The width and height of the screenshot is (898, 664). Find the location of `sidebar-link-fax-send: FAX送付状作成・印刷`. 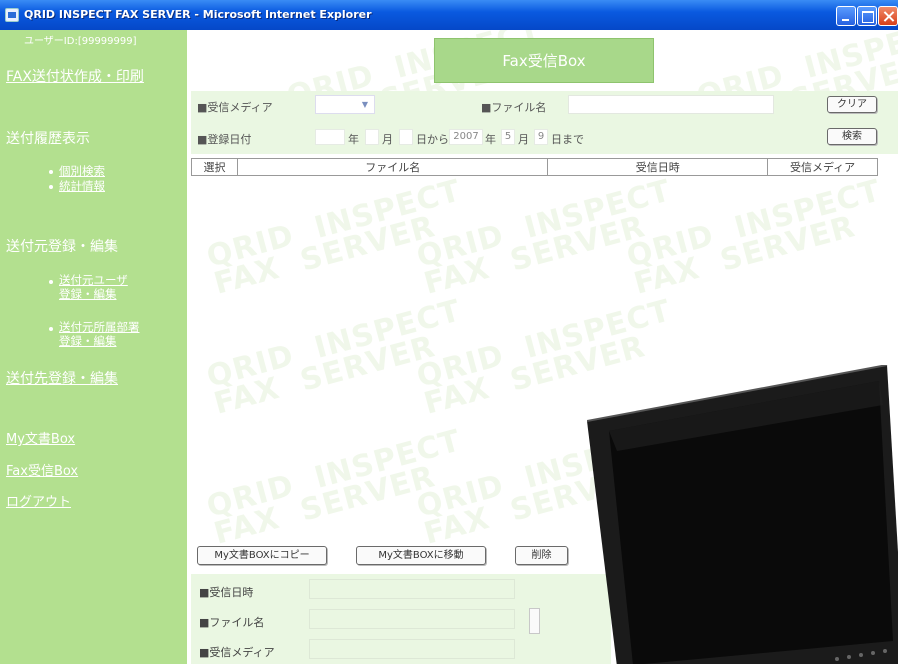

sidebar-link-fax-send: FAX送付状作成・印刷 is located at coordinates (75, 76).